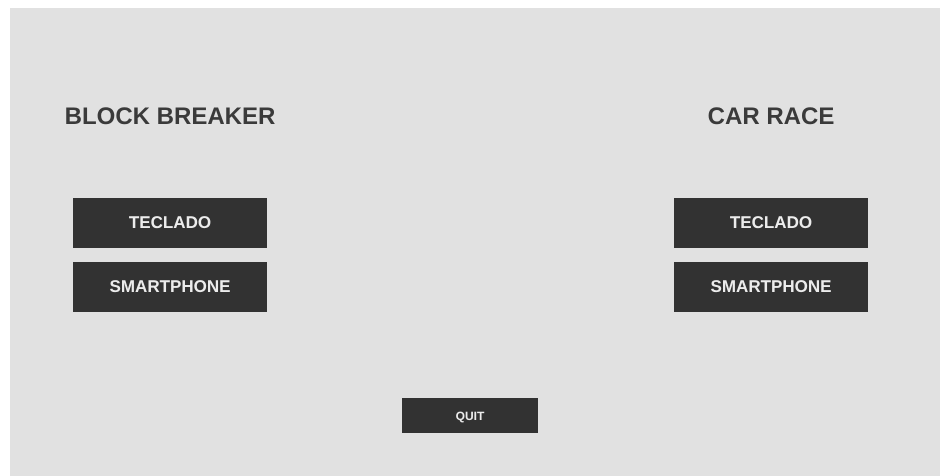 The width and height of the screenshot is (940, 476). What do you see at coordinates (470, 415) in the screenshot?
I see `quit-button: QUIT` at bounding box center [470, 415].